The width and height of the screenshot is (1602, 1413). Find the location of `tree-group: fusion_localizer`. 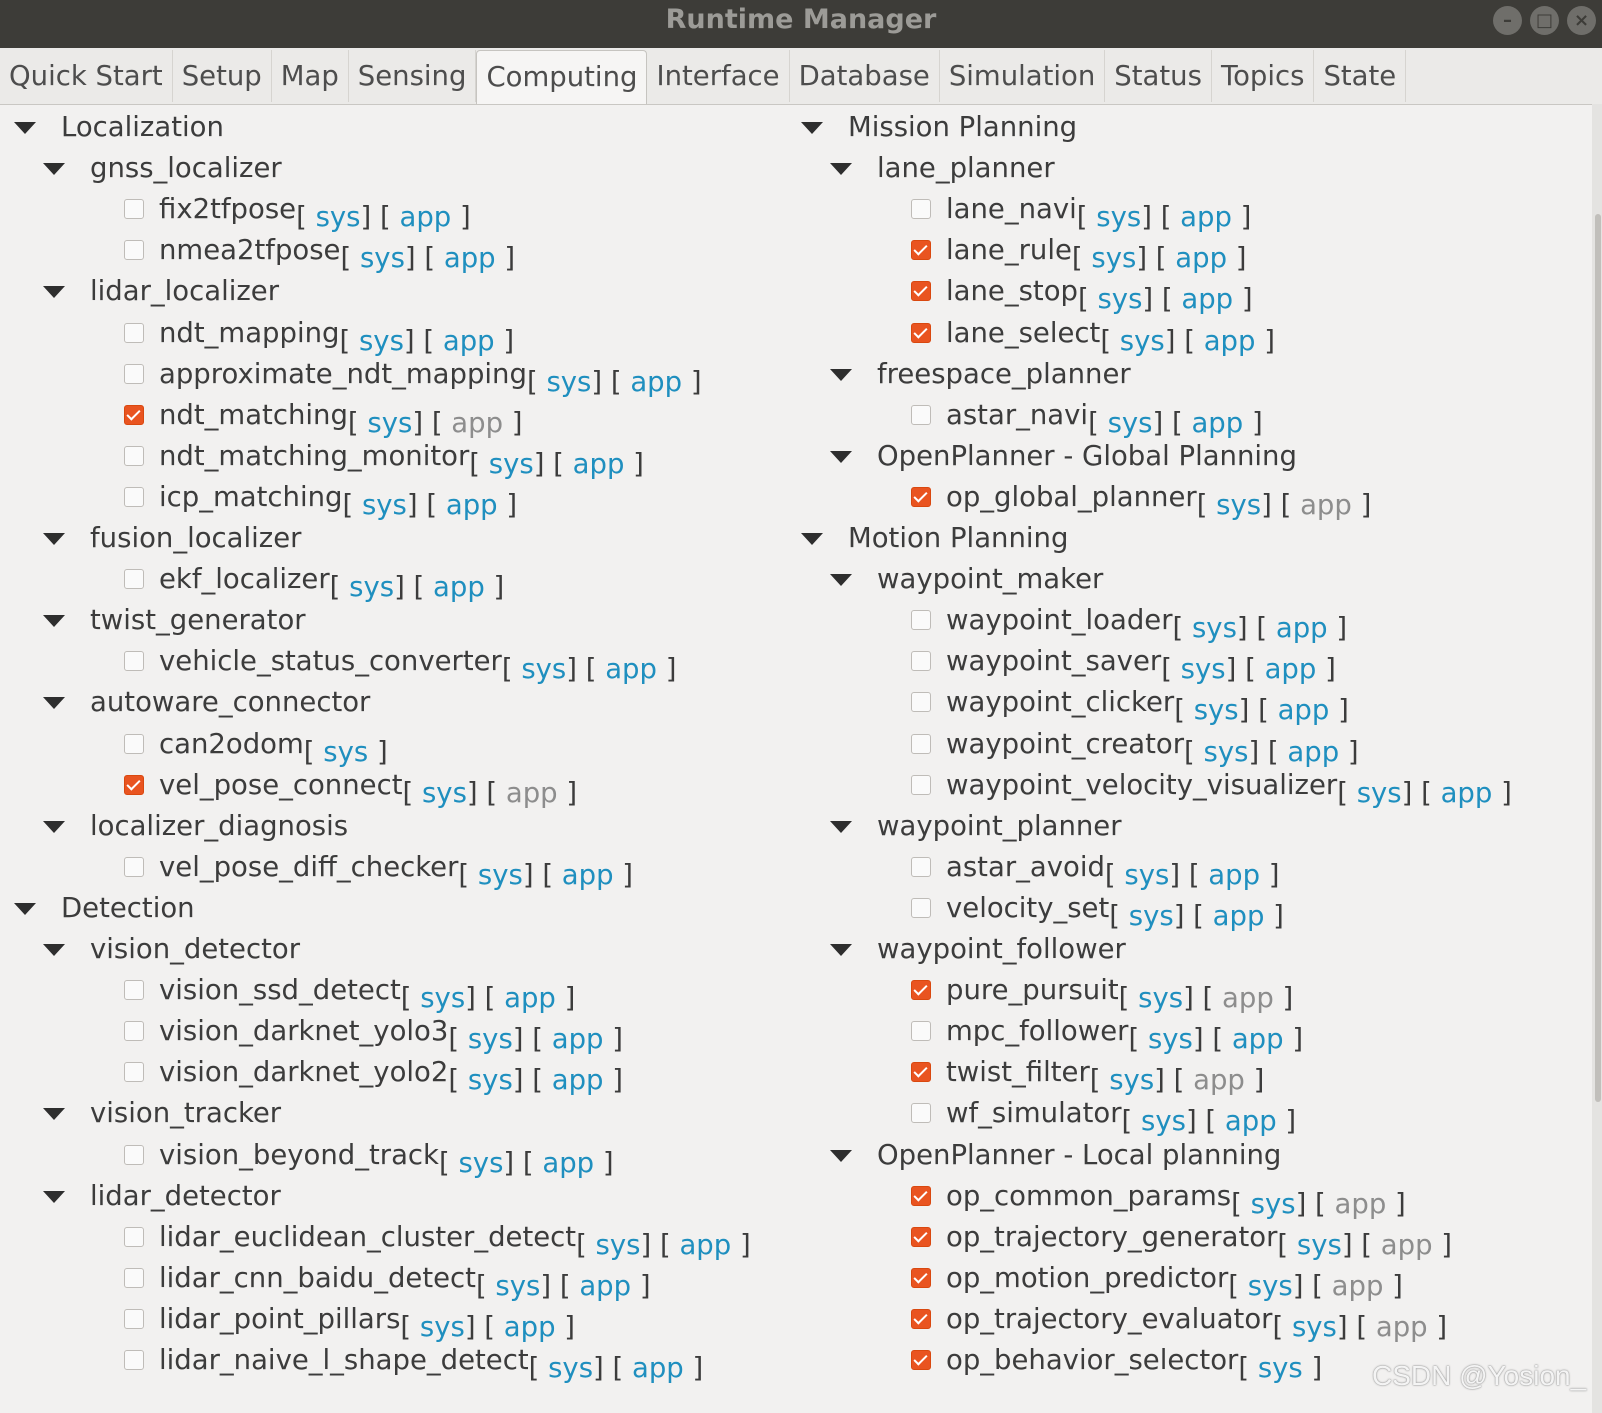

tree-group: fusion_localizer is located at coordinates (400, 538).